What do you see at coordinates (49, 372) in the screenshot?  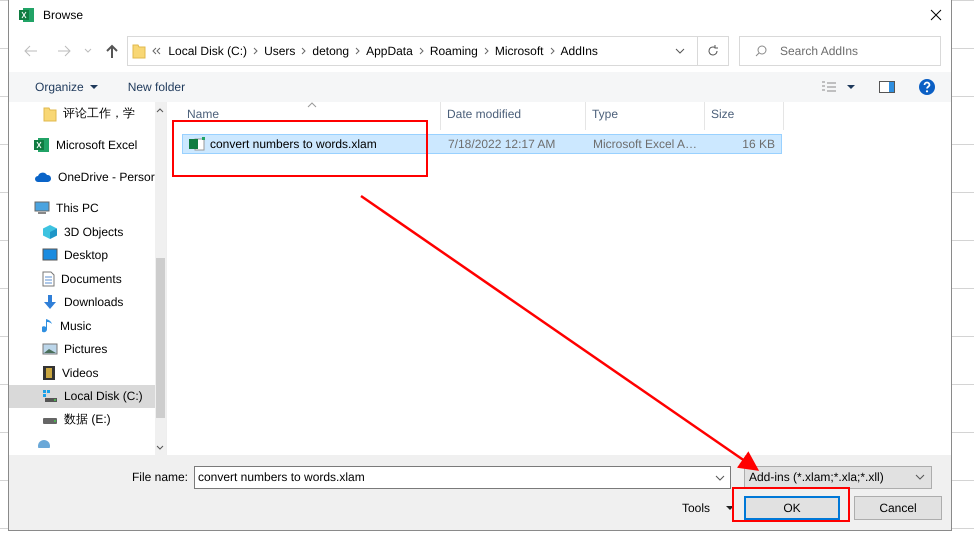 I see `film-icon` at bounding box center [49, 372].